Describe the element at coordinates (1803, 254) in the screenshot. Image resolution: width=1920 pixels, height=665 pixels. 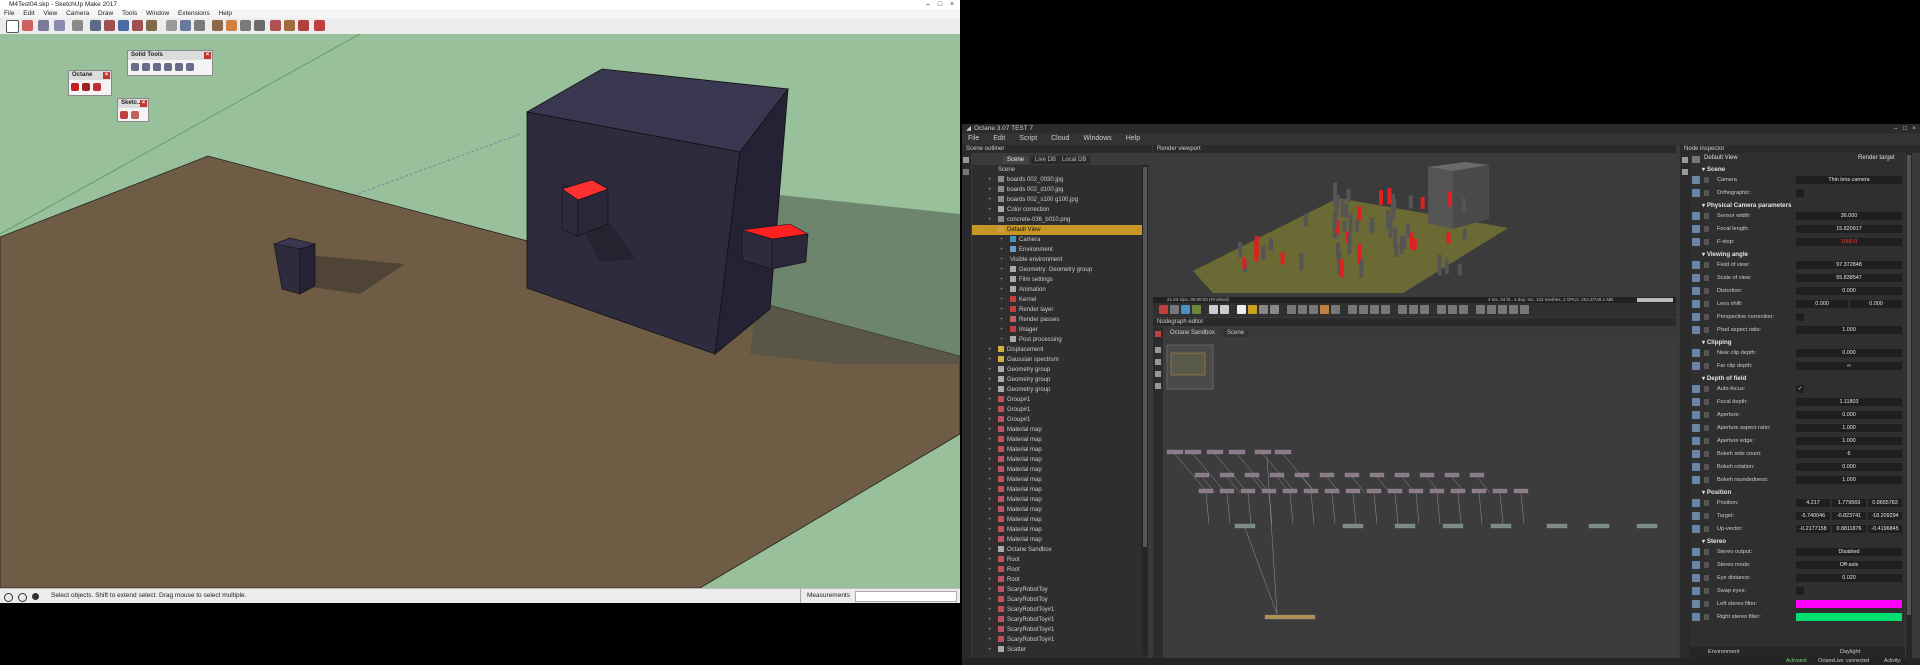
I see `inspector-section-header: ▾ Viewing angle` at that location.